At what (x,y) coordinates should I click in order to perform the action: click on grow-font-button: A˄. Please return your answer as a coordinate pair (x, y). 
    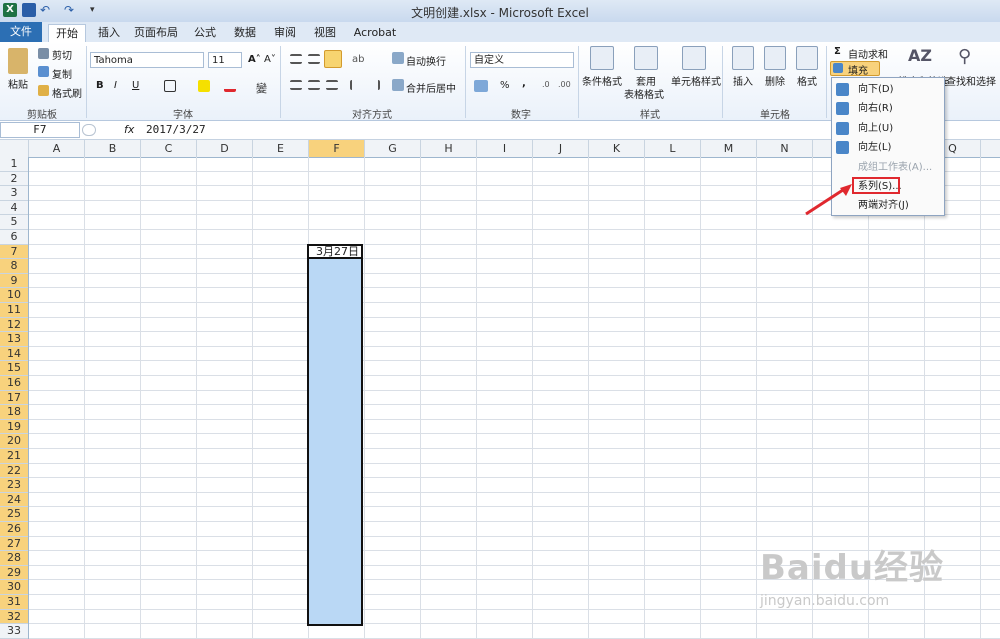
    Looking at the image, I should click on (254, 59).